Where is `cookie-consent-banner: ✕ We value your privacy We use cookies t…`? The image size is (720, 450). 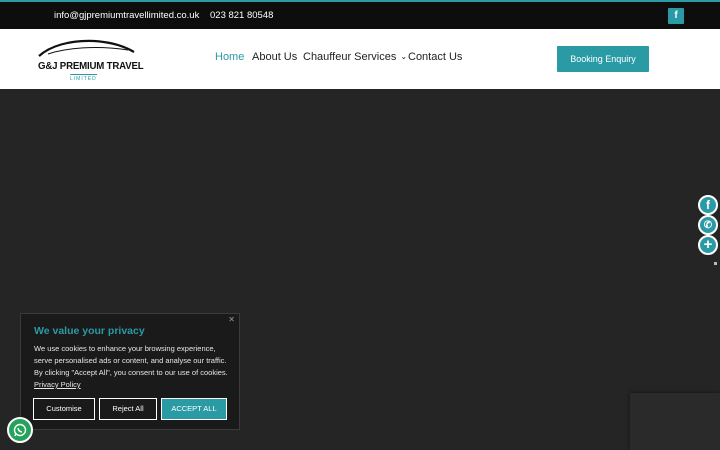 cookie-consent-banner: ✕ We value your privacy We use cookies t… is located at coordinates (130, 371).